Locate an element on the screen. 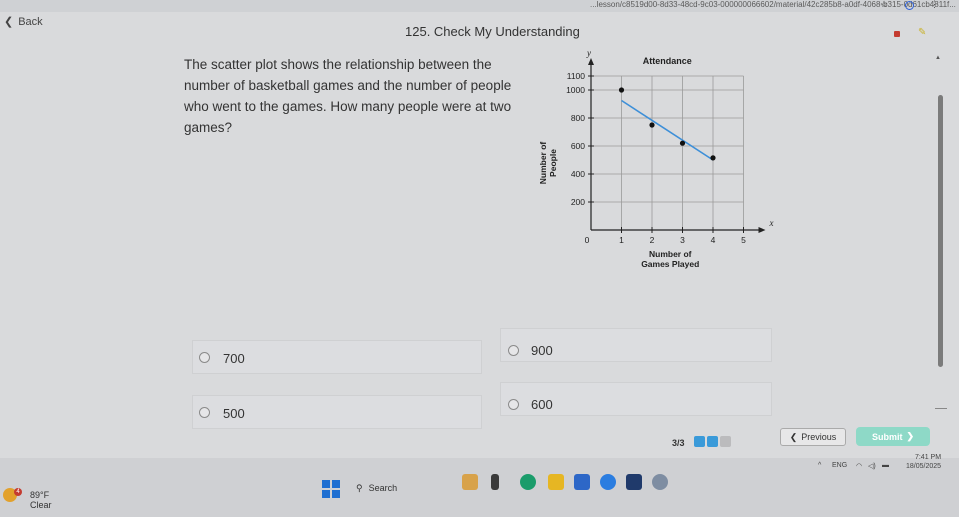 This screenshot has width=959, height=517. progress-counter: 3/3 is located at coordinates (678, 443).